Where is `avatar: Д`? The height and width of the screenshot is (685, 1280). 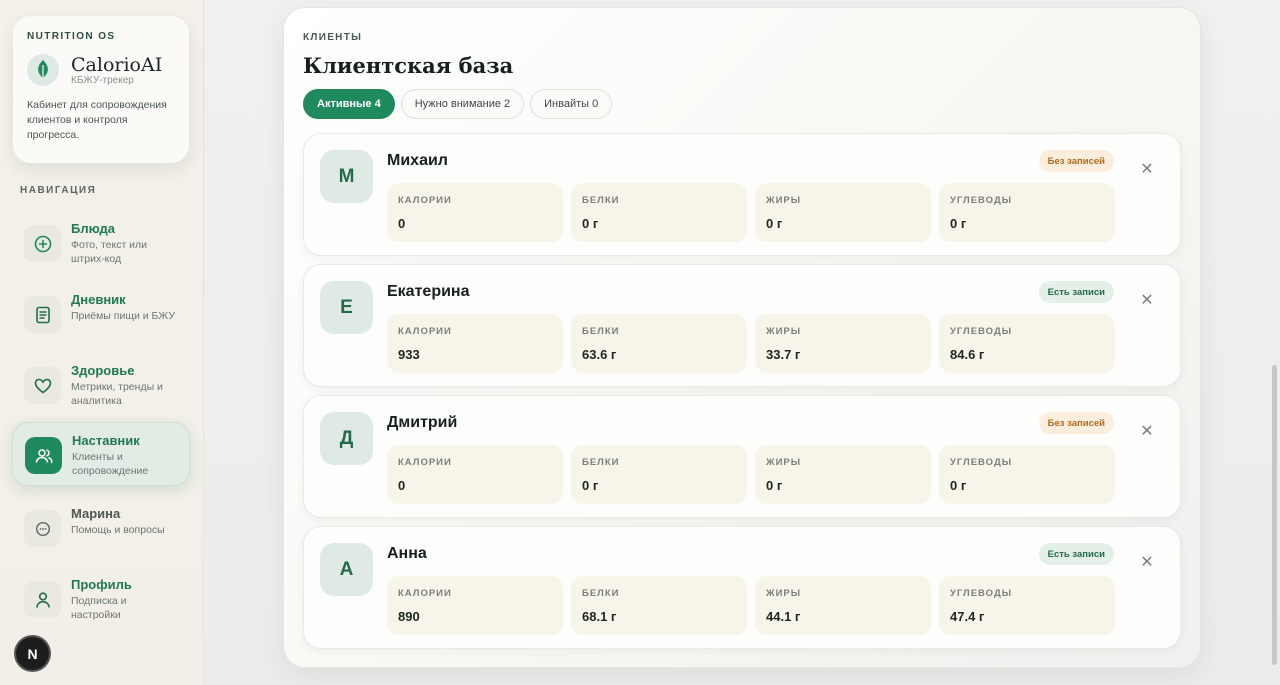 avatar: Д is located at coordinates (346, 438).